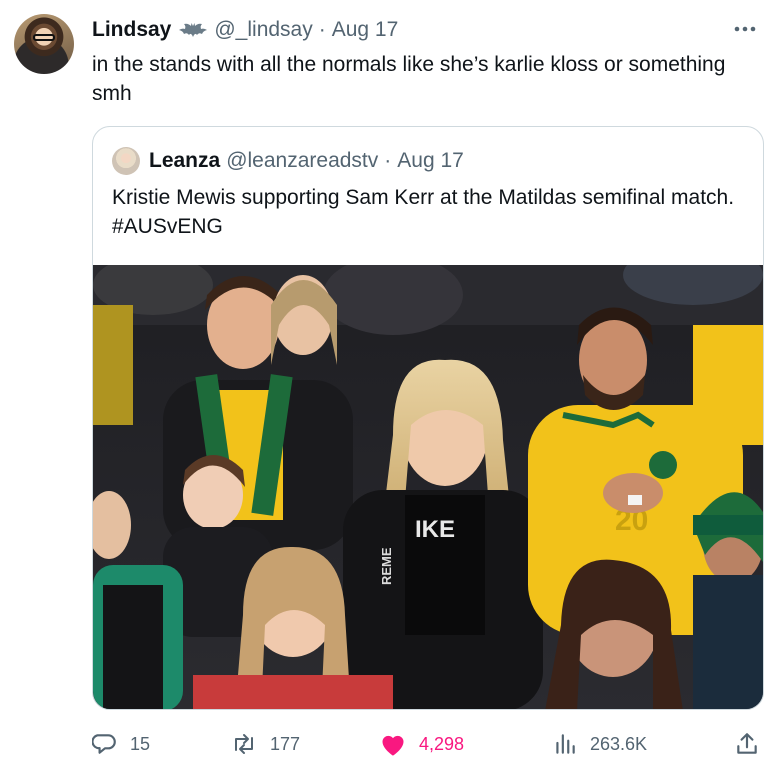 This screenshot has height=768, width=774. What do you see at coordinates (193, 30) in the screenshot?
I see `bat-icon` at bounding box center [193, 30].